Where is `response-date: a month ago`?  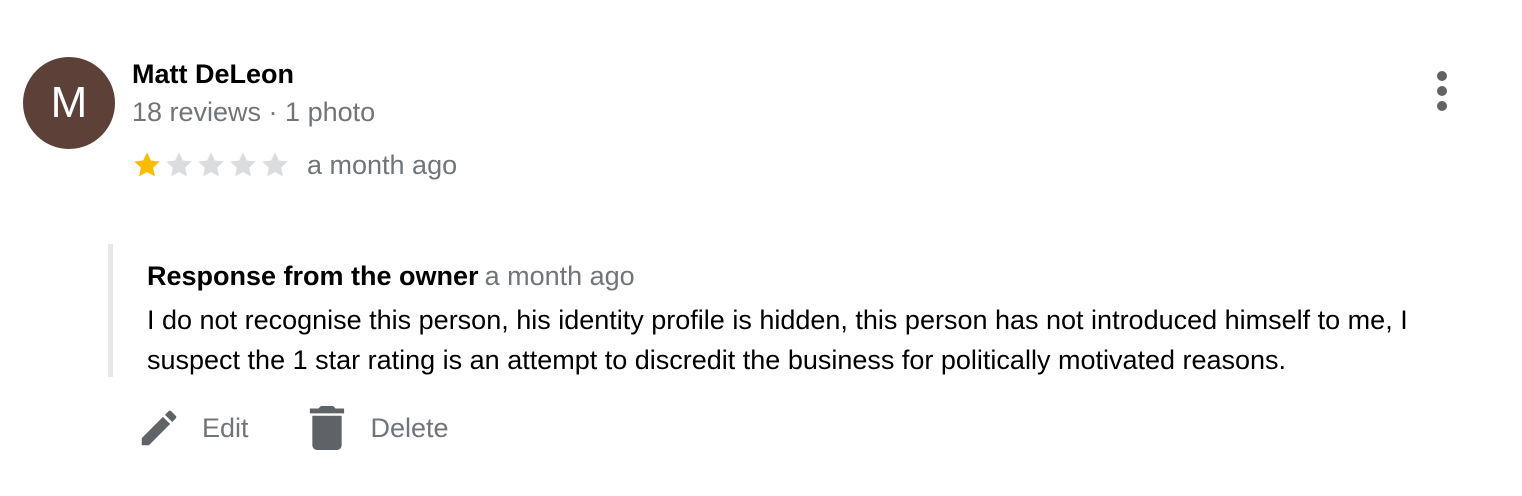 response-date: a month ago is located at coordinates (559, 276).